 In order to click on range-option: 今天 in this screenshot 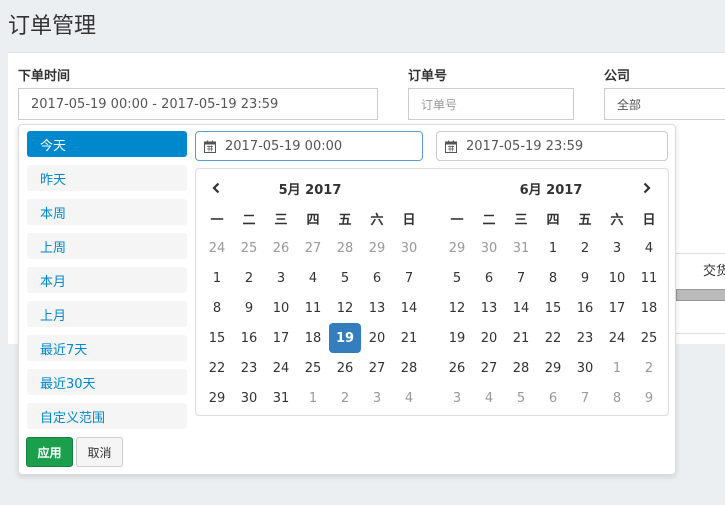, I will do `click(107, 144)`.